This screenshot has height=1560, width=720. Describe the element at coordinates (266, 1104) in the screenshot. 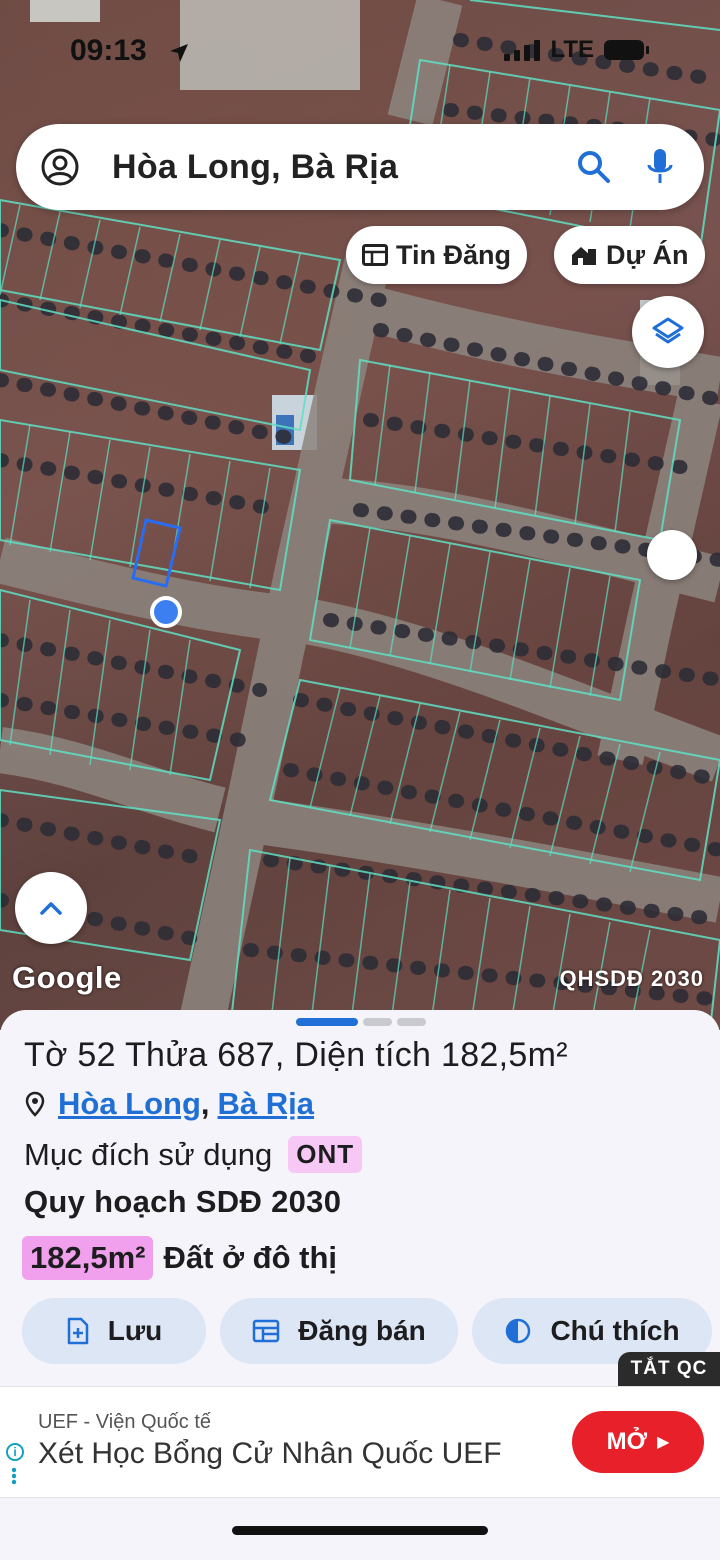

I see `city-link: Bà Rịa` at that location.